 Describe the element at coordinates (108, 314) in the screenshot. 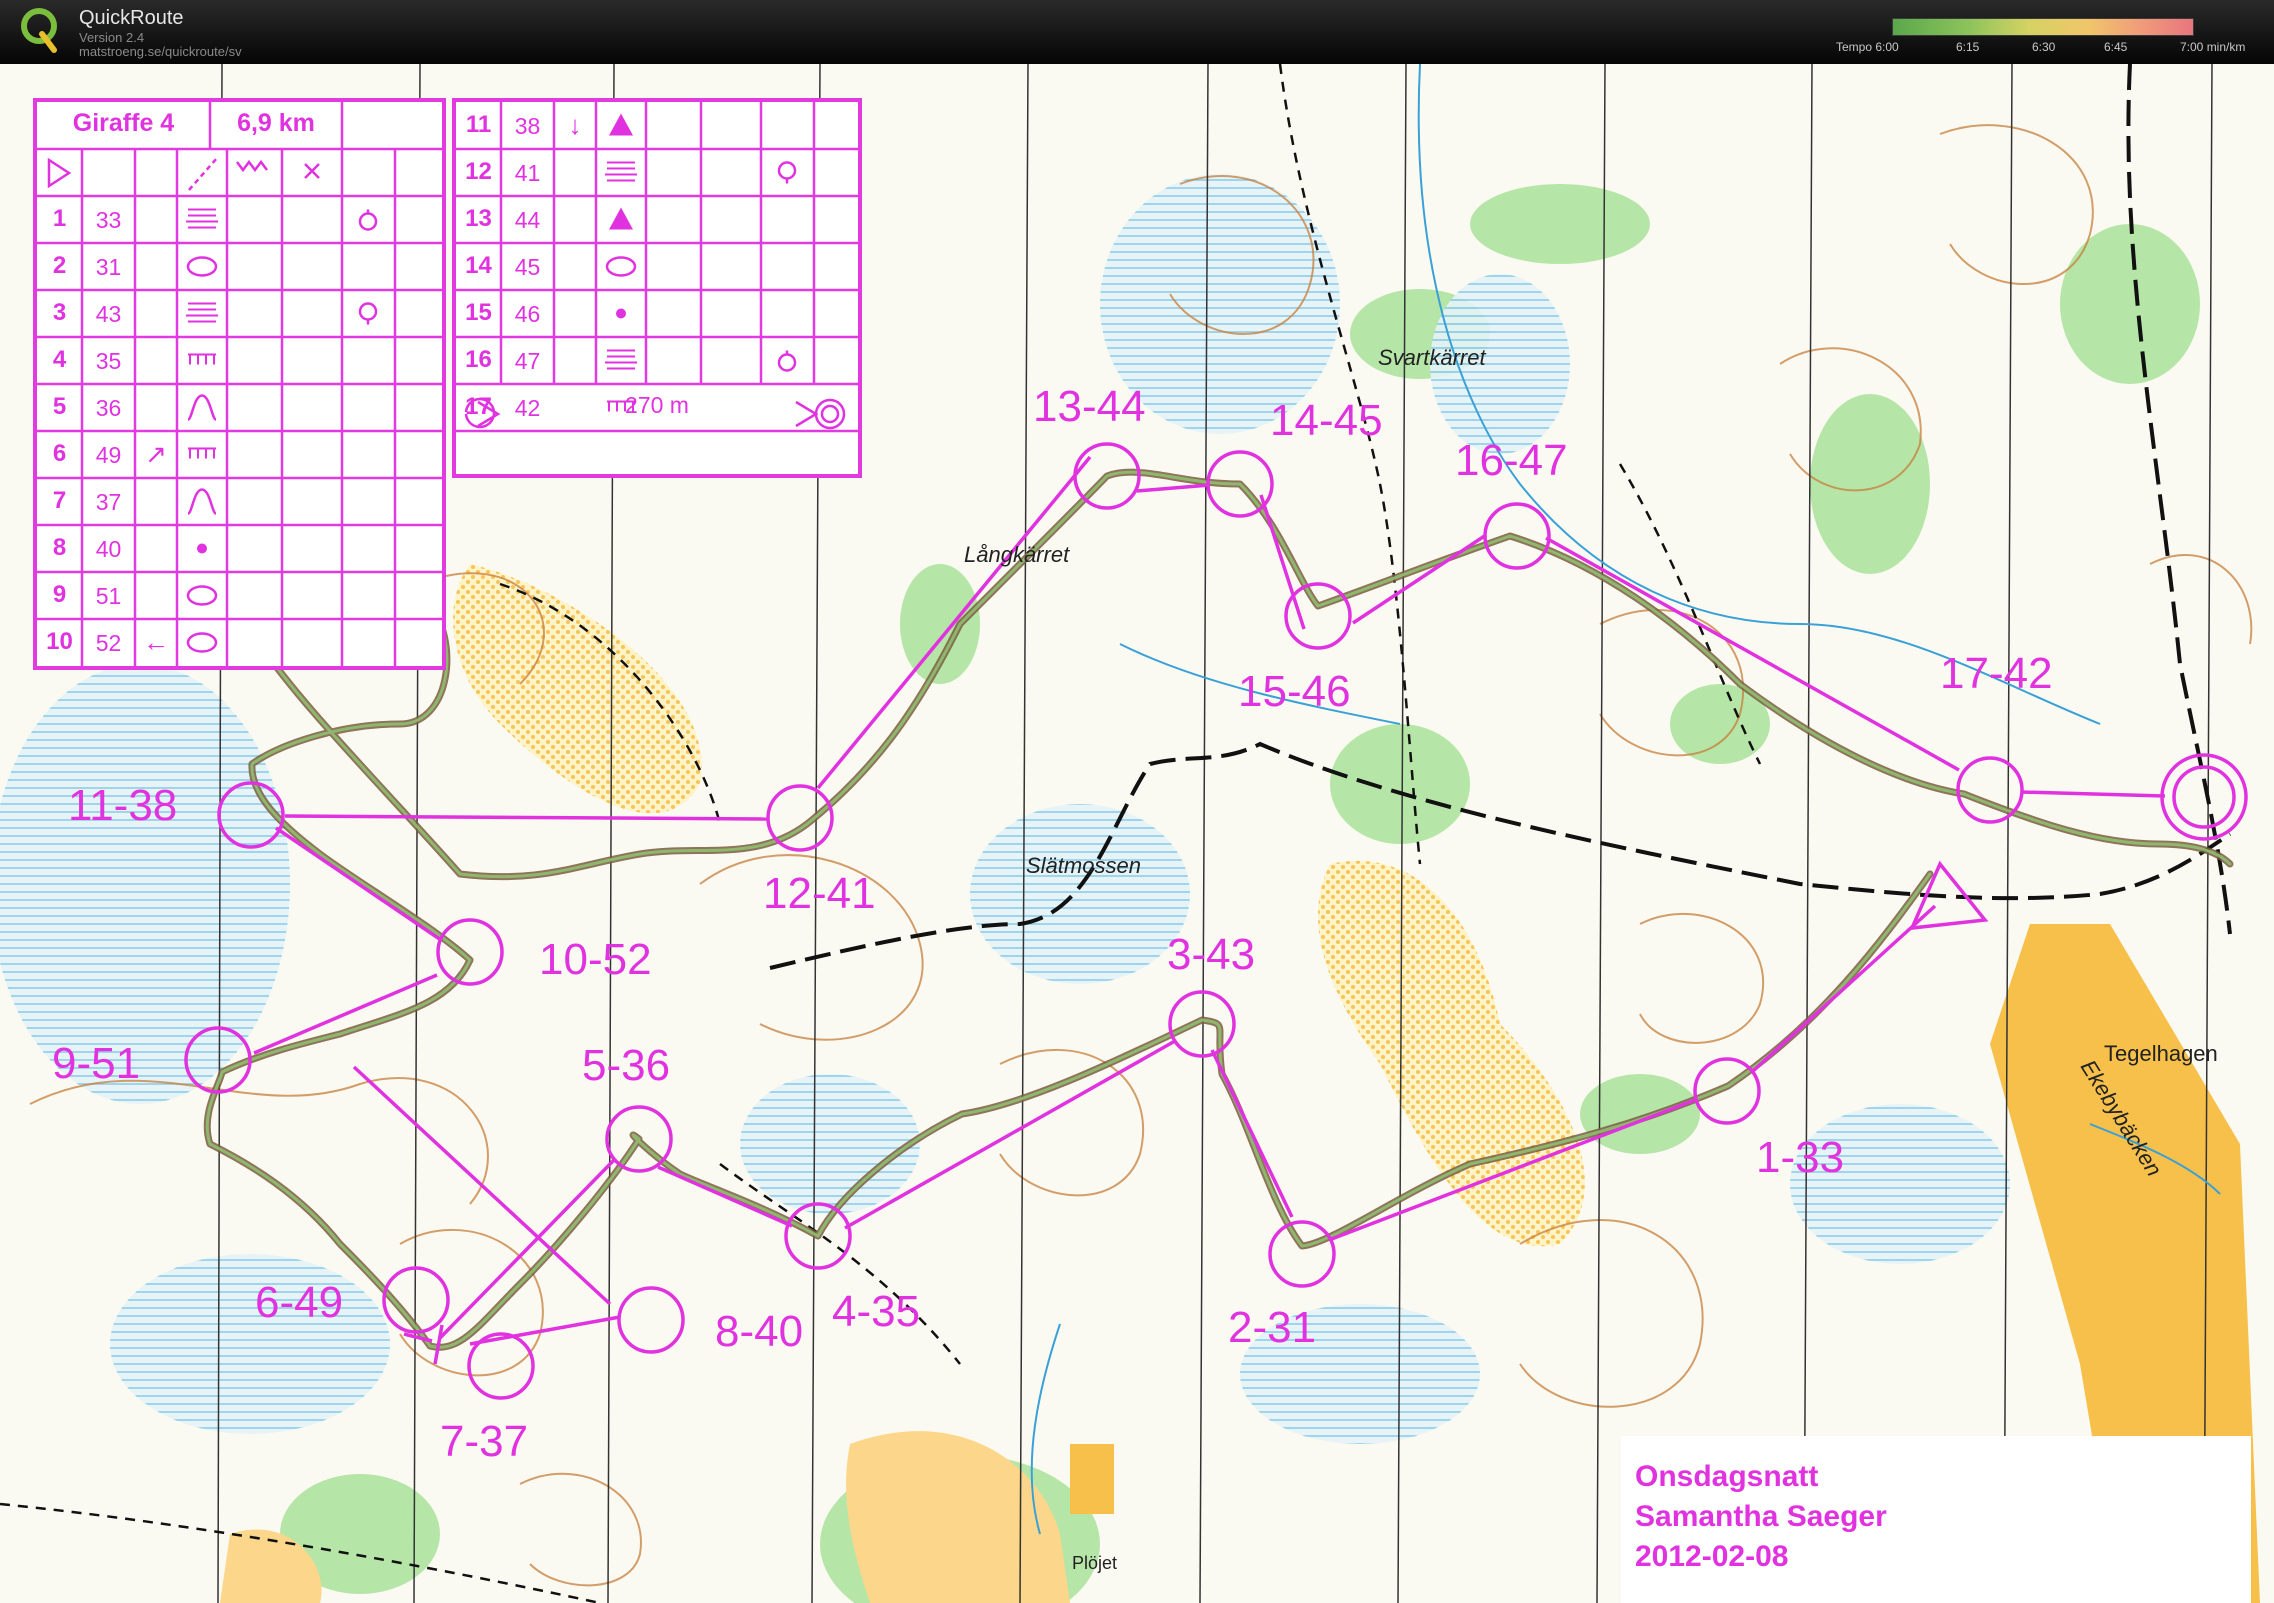

I see `control-code: 43` at that location.